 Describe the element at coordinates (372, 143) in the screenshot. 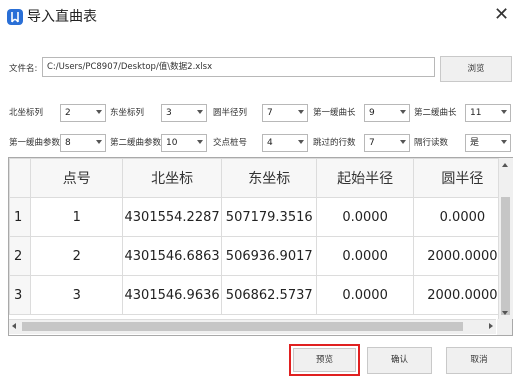

I see `skip-rows-value: 7` at that location.